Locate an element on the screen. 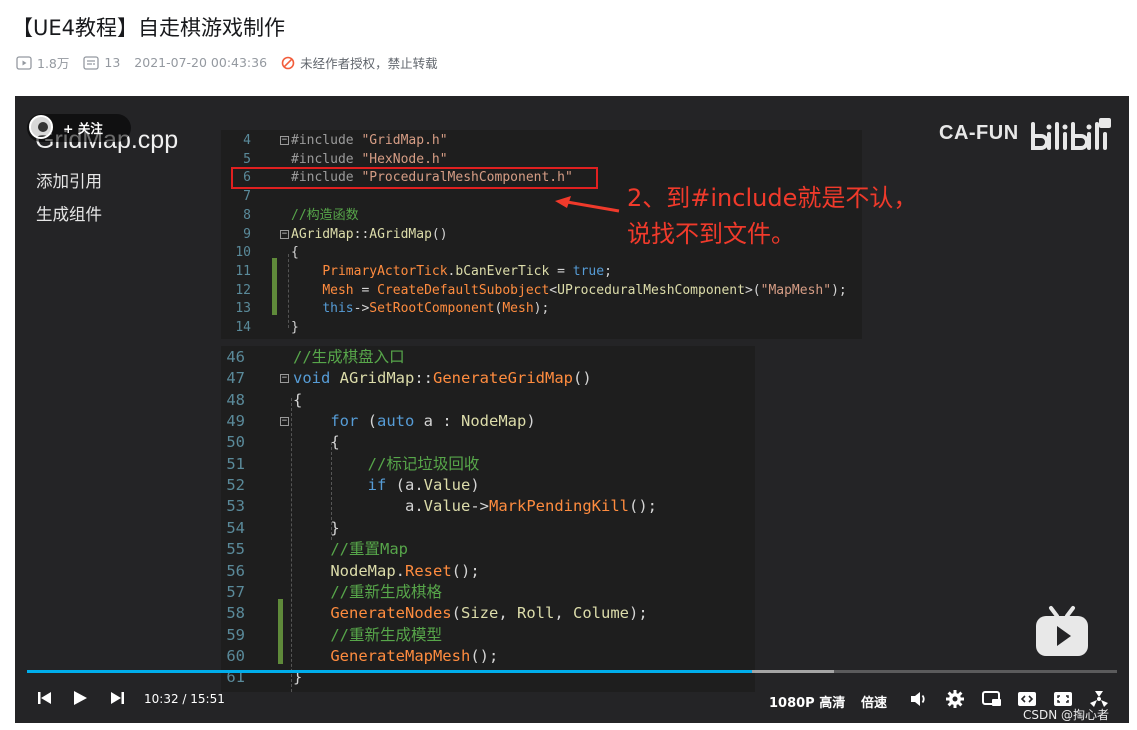 The width and height of the screenshot is (1137, 730). line-number: 51 is located at coordinates (235, 463).